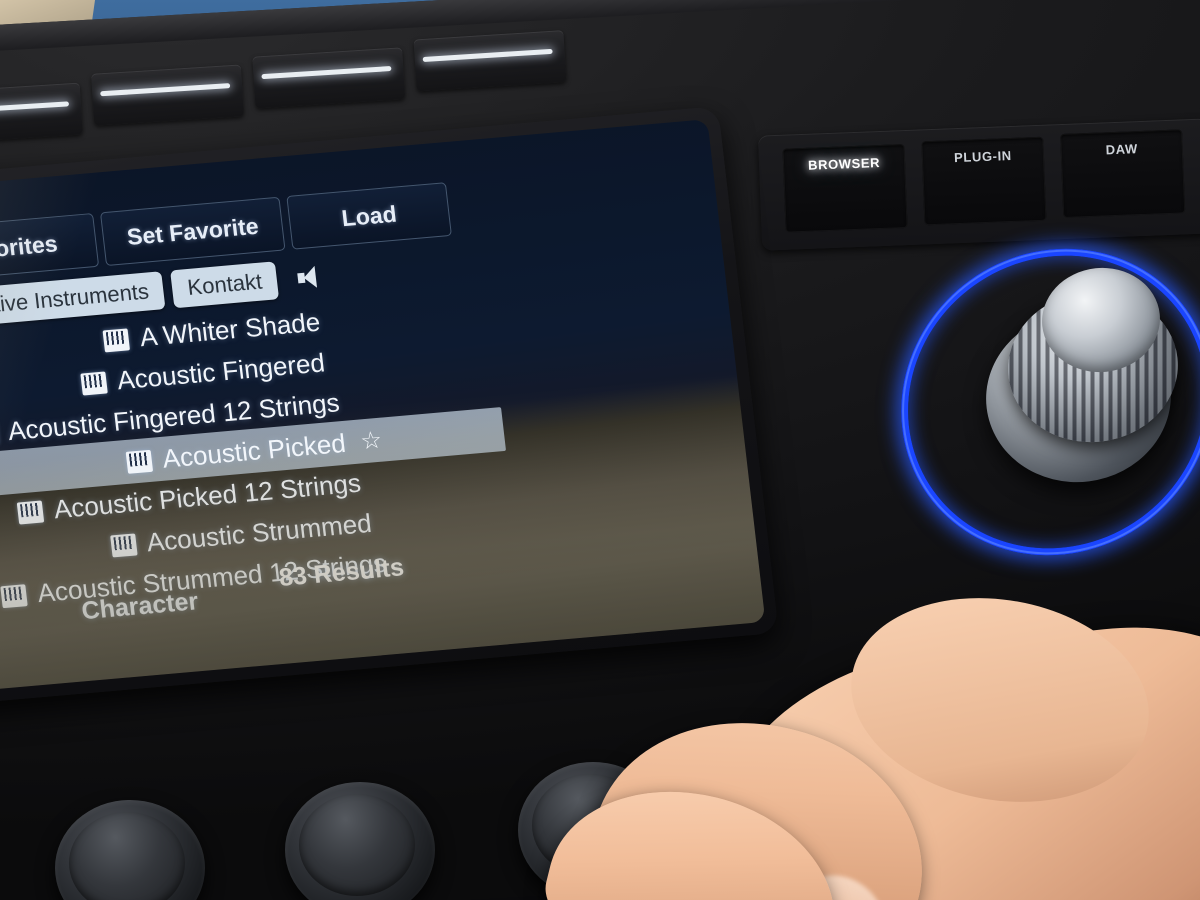 The width and height of the screenshot is (1200, 900). Describe the element at coordinates (140, 606) in the screenshot. I see `footer-character-label: Character` at that location.